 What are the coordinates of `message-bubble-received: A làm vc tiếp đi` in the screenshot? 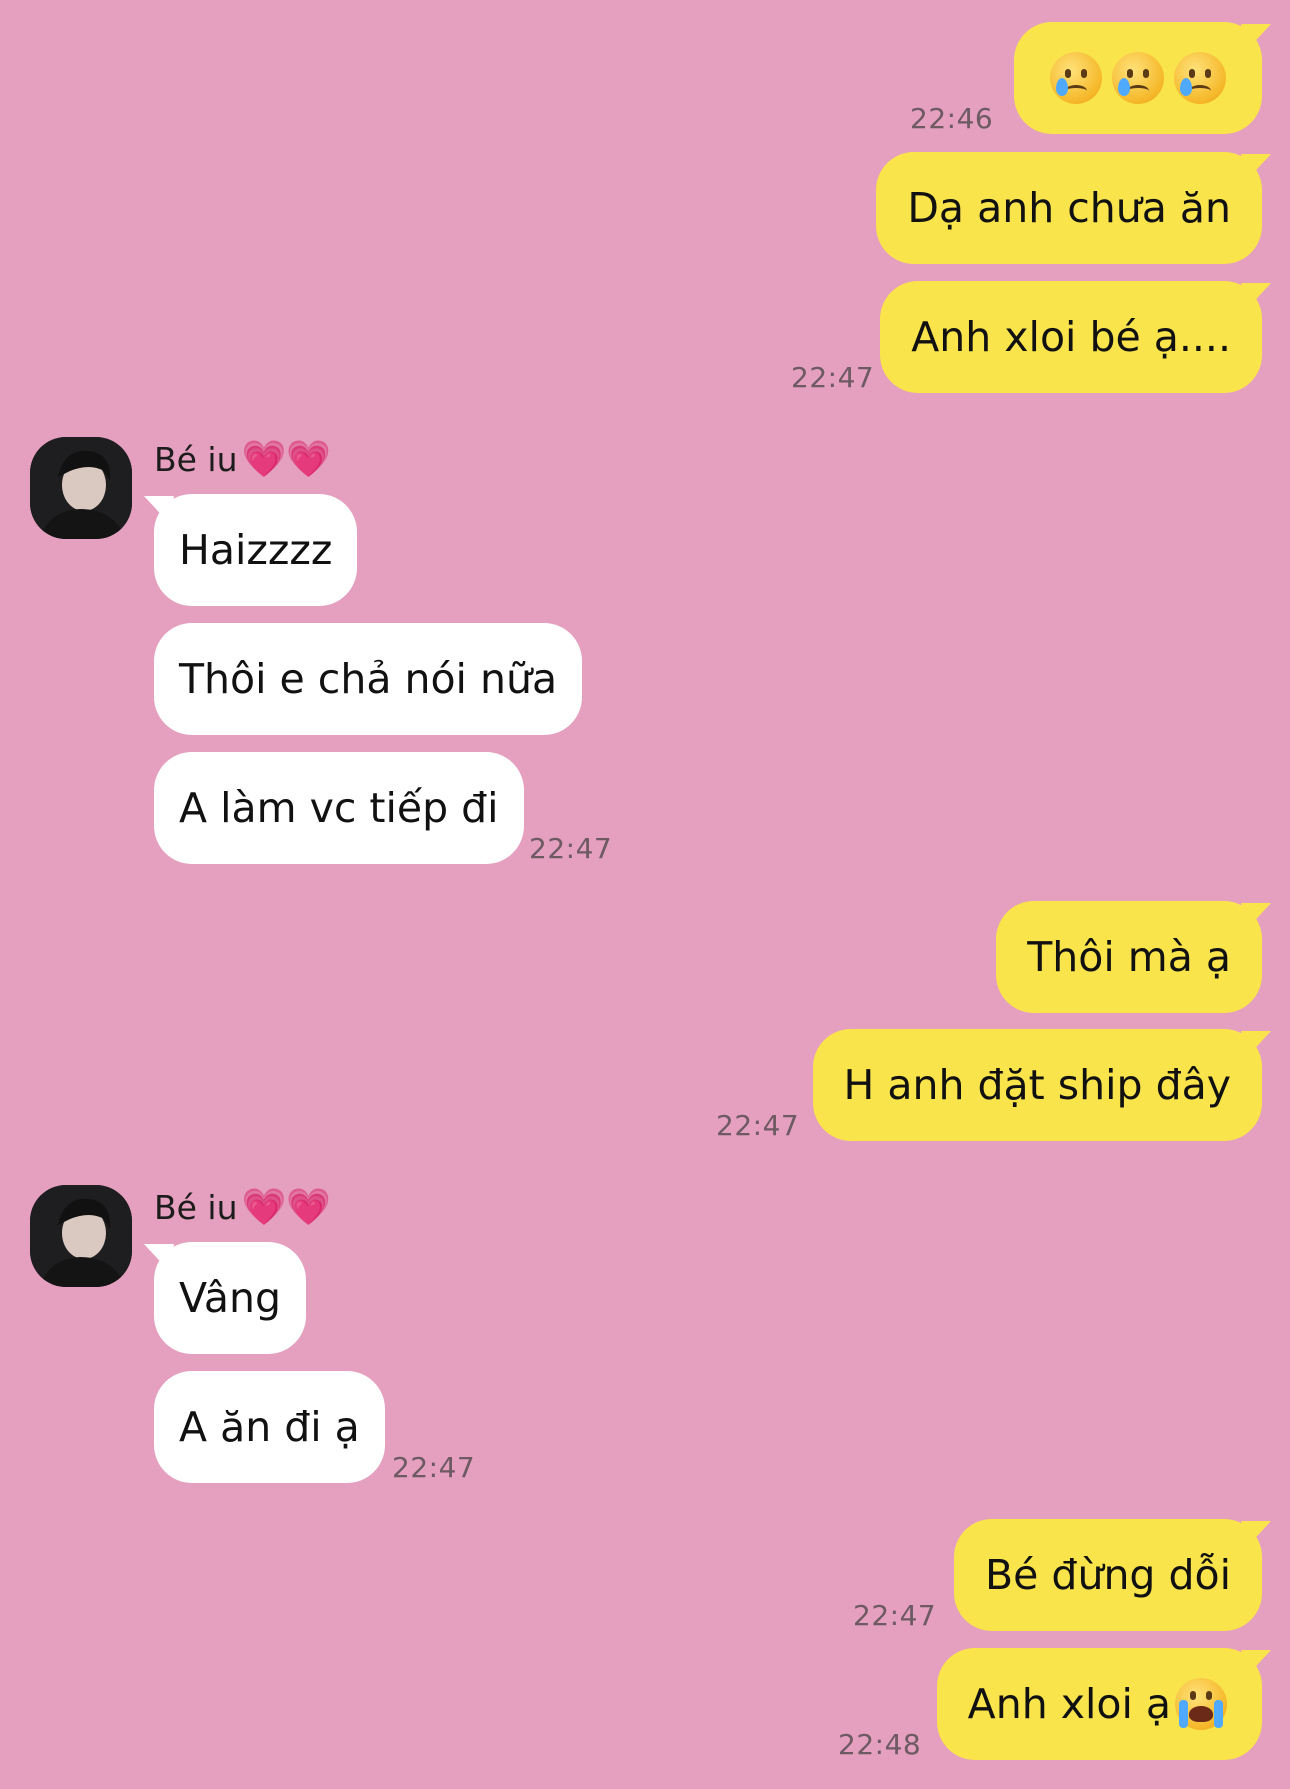 It's located at (339, 808).